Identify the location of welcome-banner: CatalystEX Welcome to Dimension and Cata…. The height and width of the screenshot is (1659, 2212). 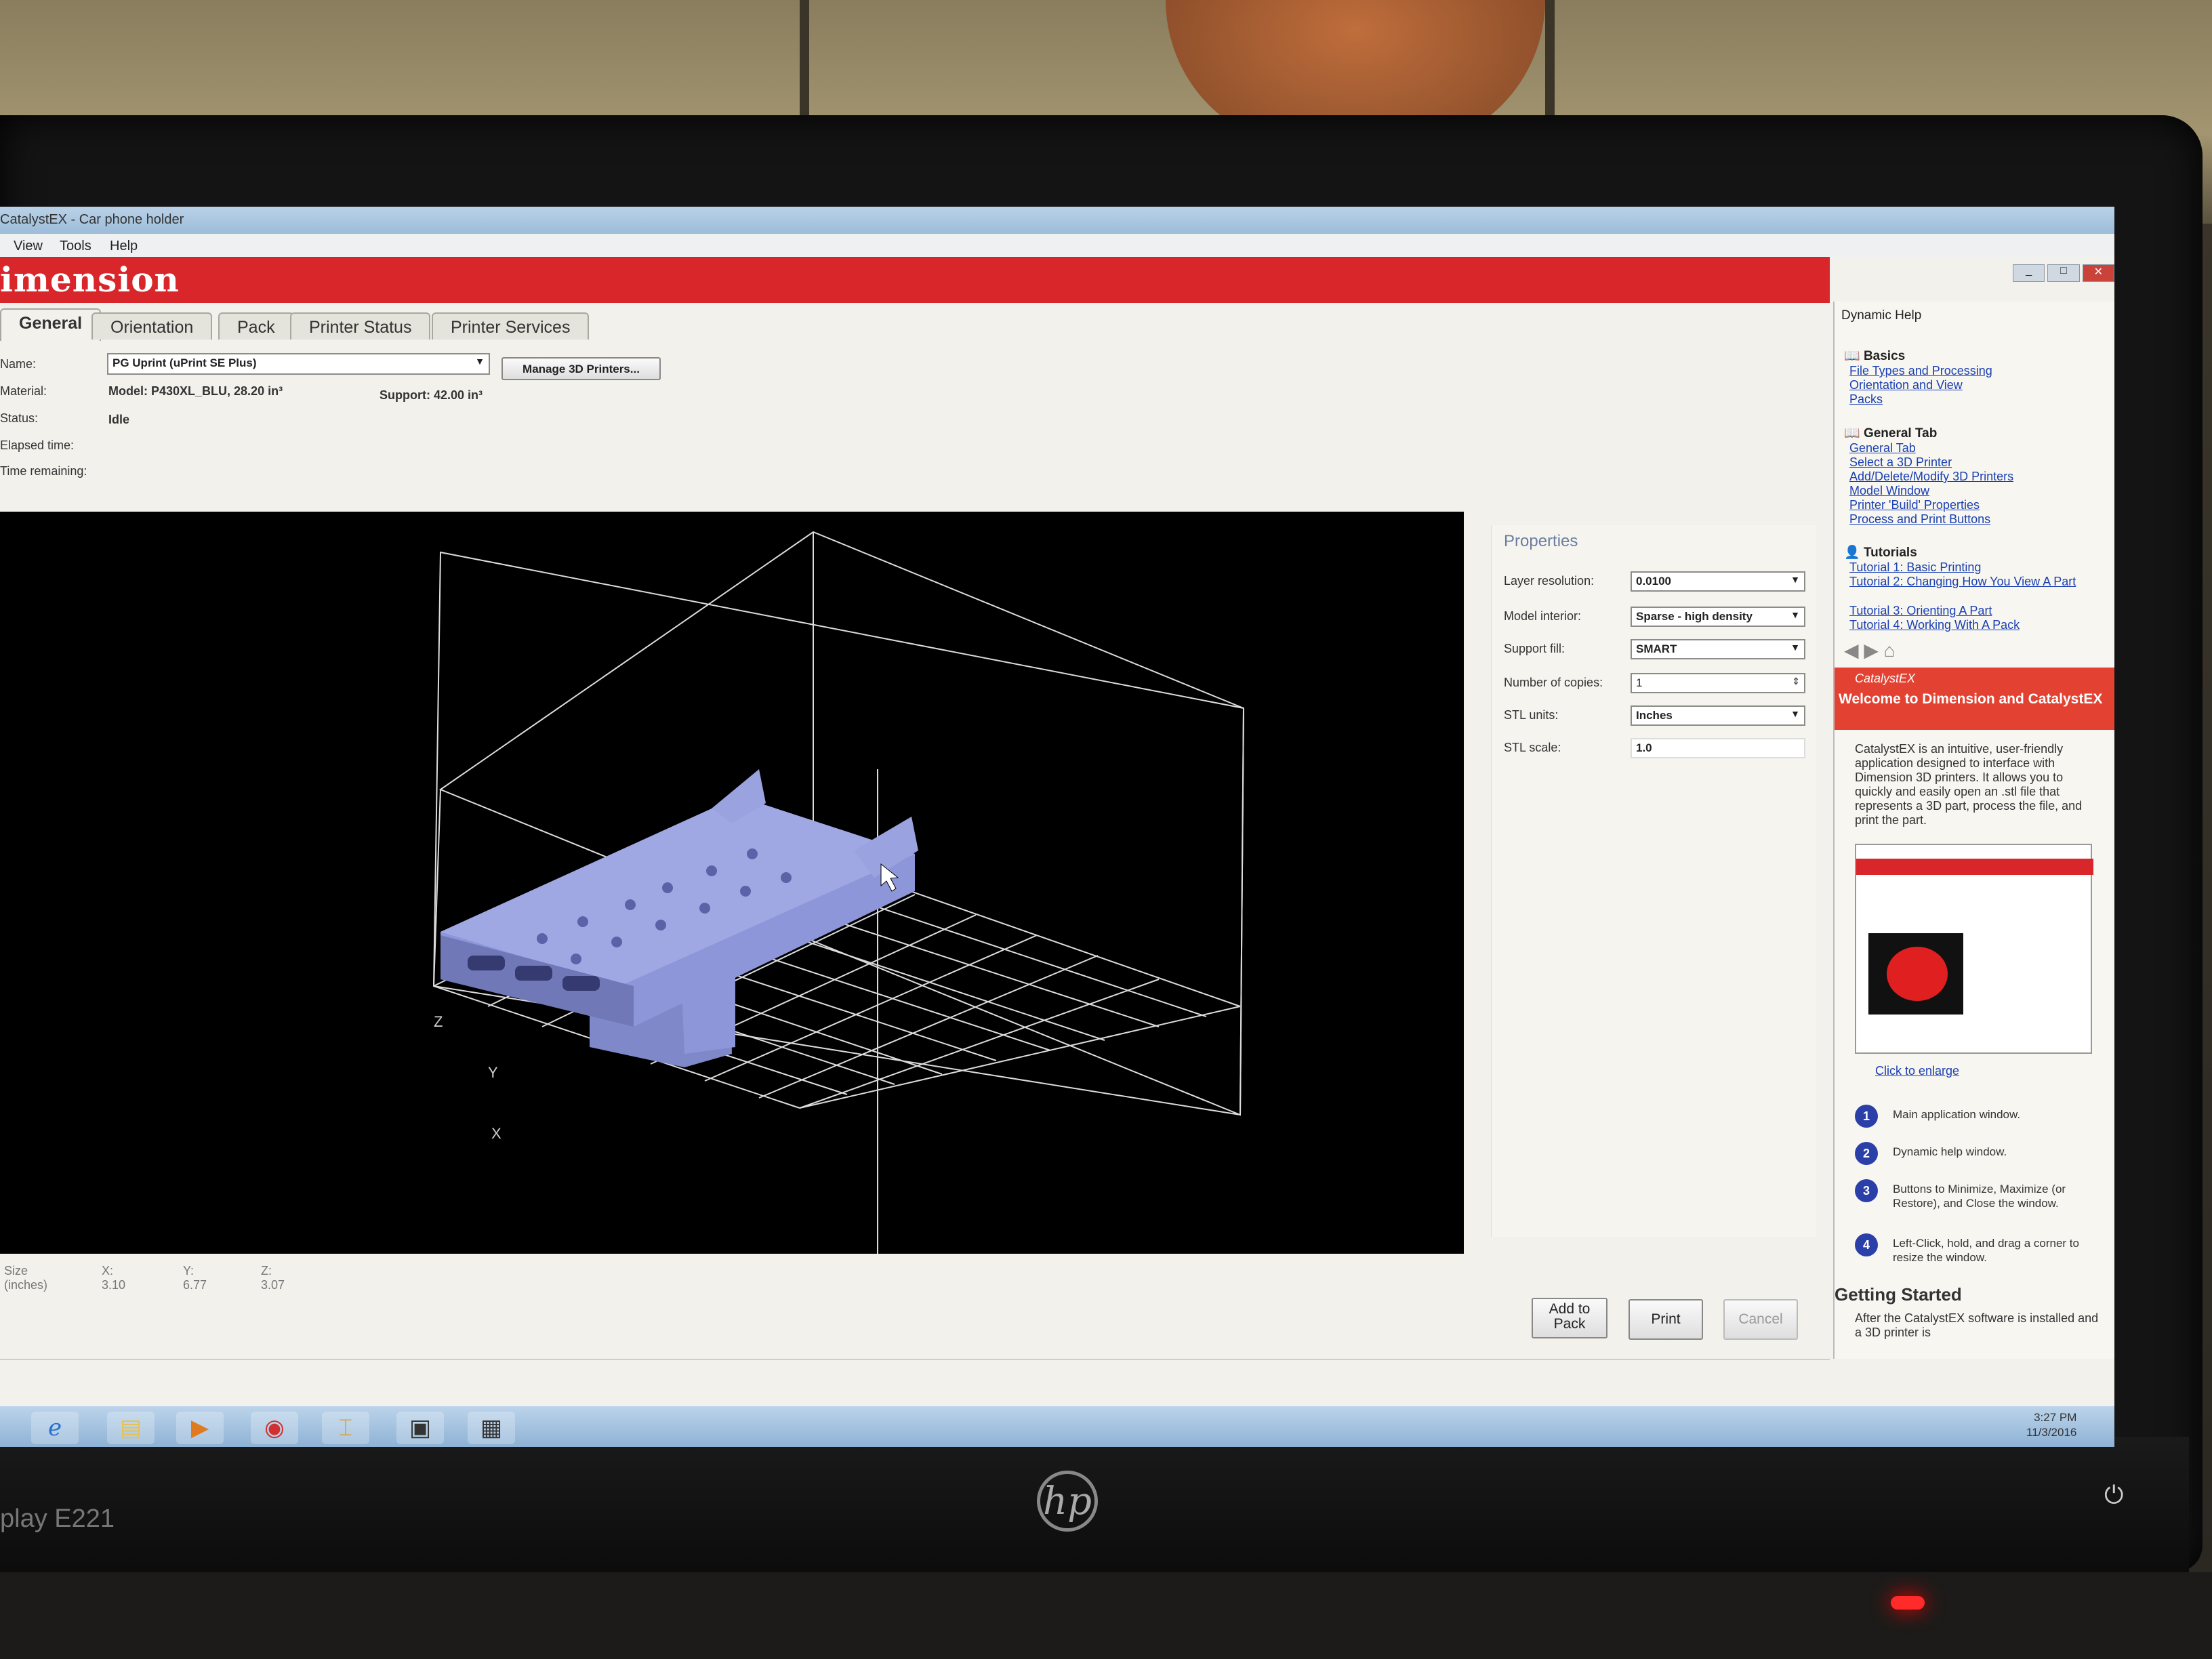
(1974, 699).